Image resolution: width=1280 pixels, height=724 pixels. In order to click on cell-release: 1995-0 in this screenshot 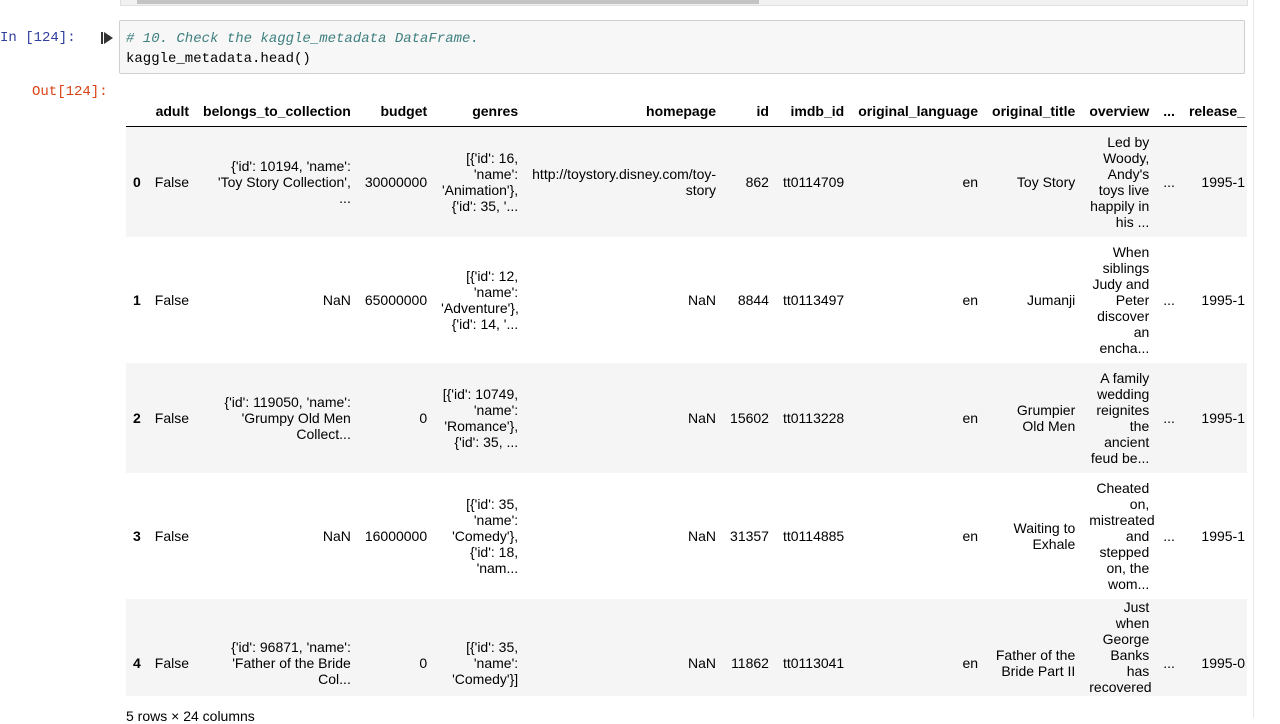, I will do `click(1223, 662)`.